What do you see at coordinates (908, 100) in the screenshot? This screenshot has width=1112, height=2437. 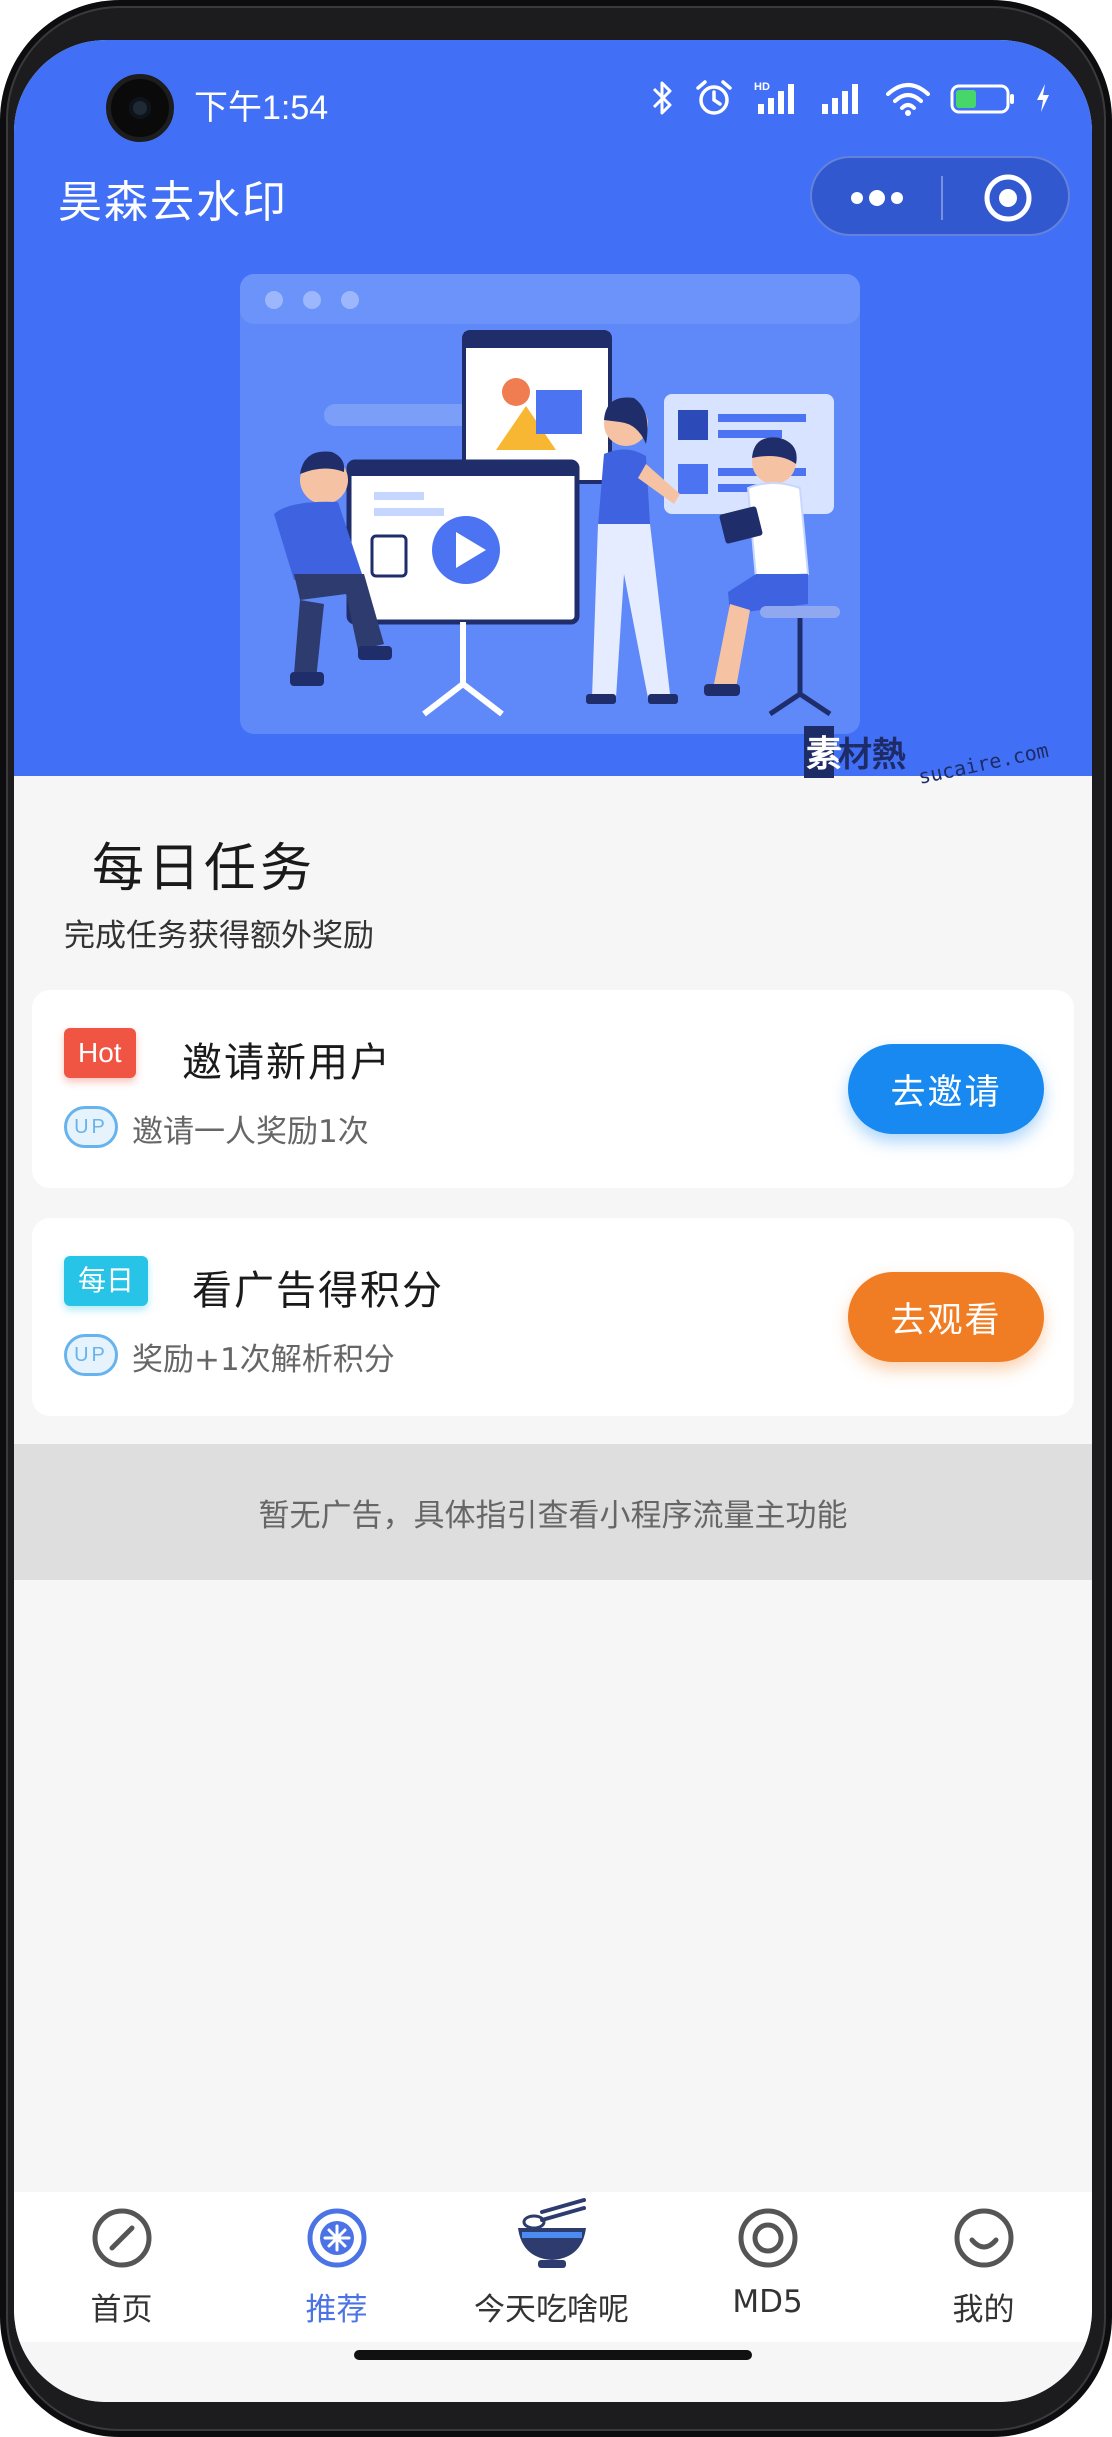 I see `wifi-icon` at bounding box center [908, 100].